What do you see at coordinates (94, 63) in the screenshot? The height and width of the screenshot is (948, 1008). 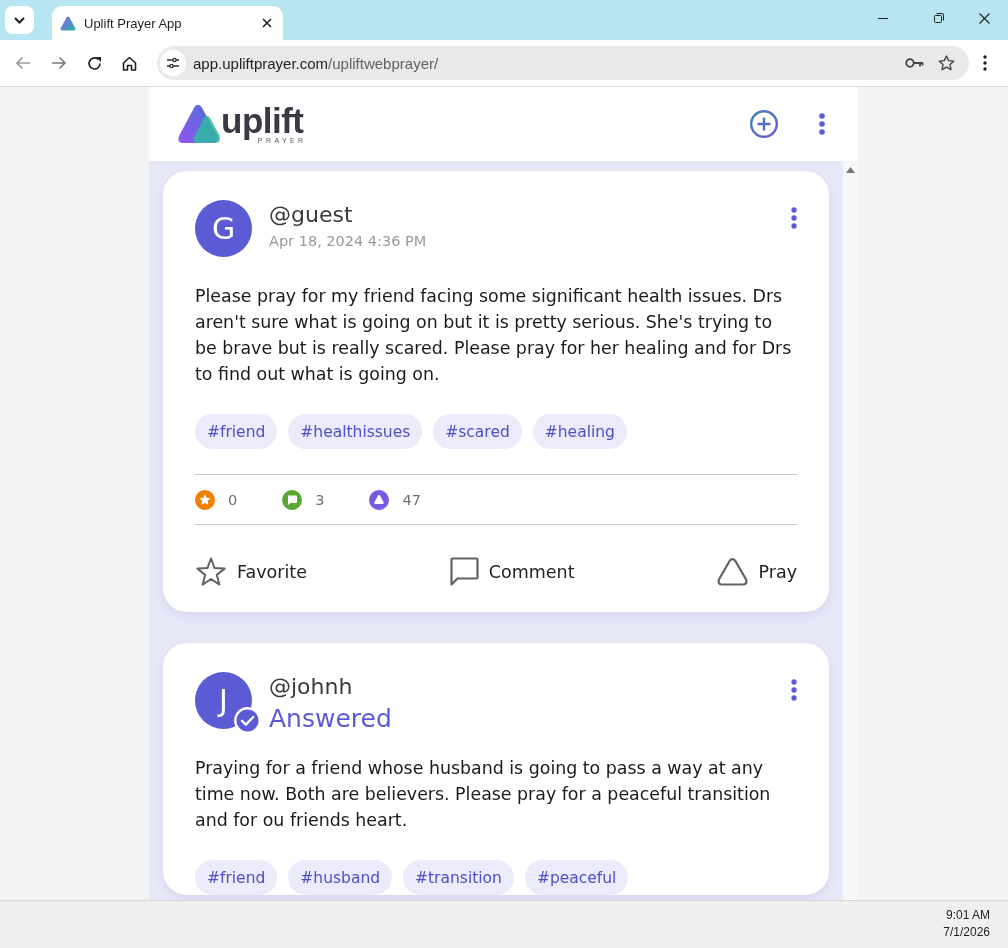 I see `reload-icon` at bounding box center [94, 63].